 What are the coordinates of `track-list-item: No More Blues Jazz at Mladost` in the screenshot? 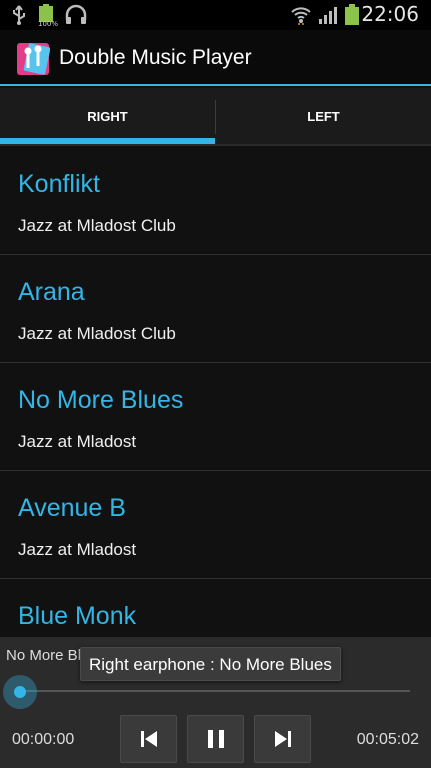 It's located at (215, 417).